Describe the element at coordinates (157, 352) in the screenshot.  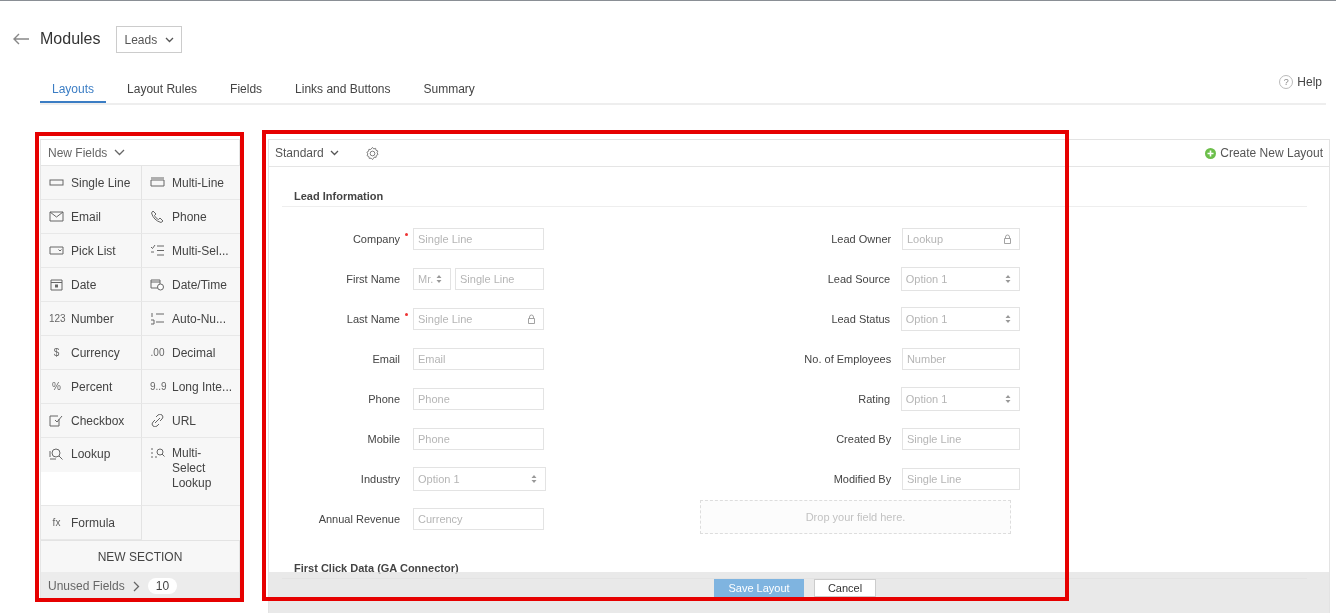
I see `field-type-icon: .00` at that location.